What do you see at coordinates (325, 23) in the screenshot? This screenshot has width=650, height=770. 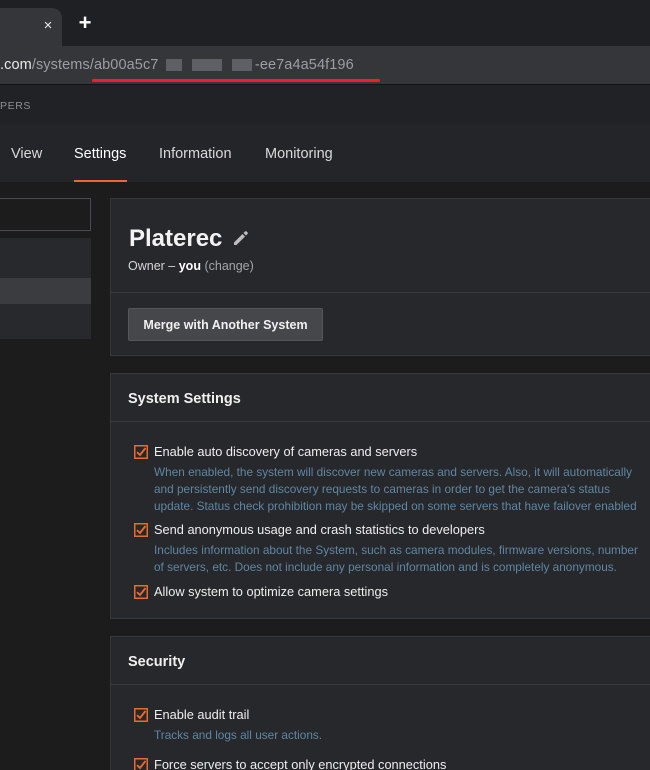 I see `browser-tab-bar: × +` at bounding box center [325, 23].